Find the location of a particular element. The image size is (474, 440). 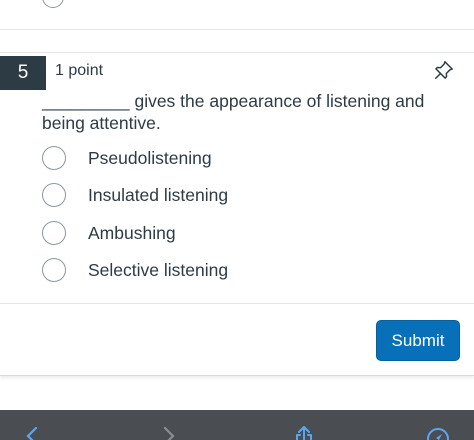

submit-button: Submit is located at coordinates (418, 340).